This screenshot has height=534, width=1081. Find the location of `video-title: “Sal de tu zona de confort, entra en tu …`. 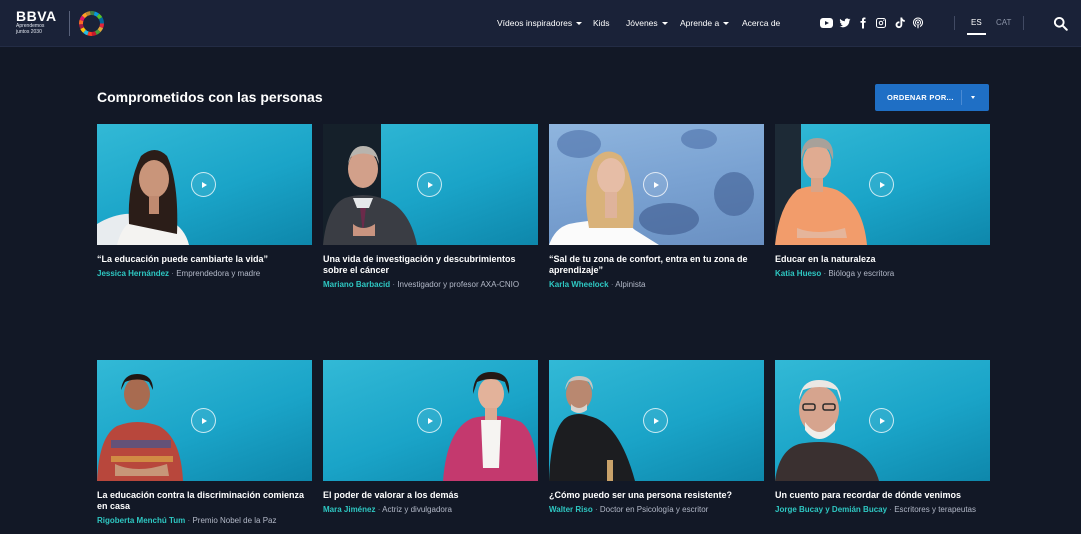

video-title: “Sal de tu zona de confort, entra en tu … is located at coordinates (656, 265).